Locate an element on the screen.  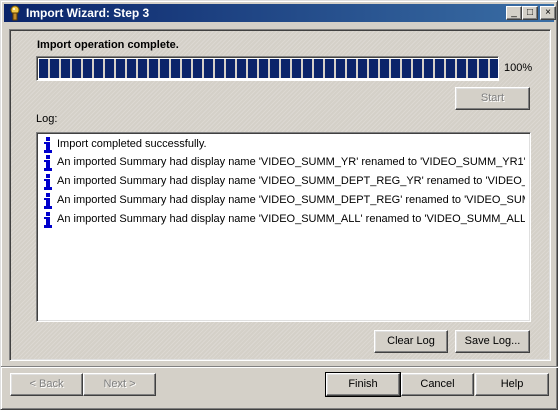
close-button: × is located at coordinates (548, 13).